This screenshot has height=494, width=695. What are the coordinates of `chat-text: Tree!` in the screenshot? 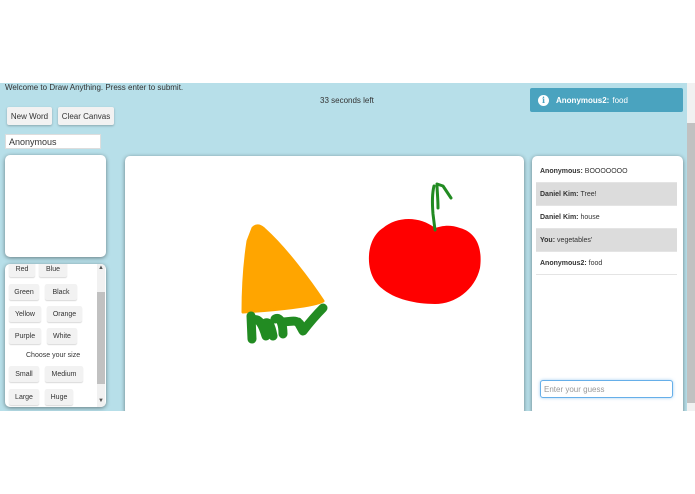 It's located at (588, 194).